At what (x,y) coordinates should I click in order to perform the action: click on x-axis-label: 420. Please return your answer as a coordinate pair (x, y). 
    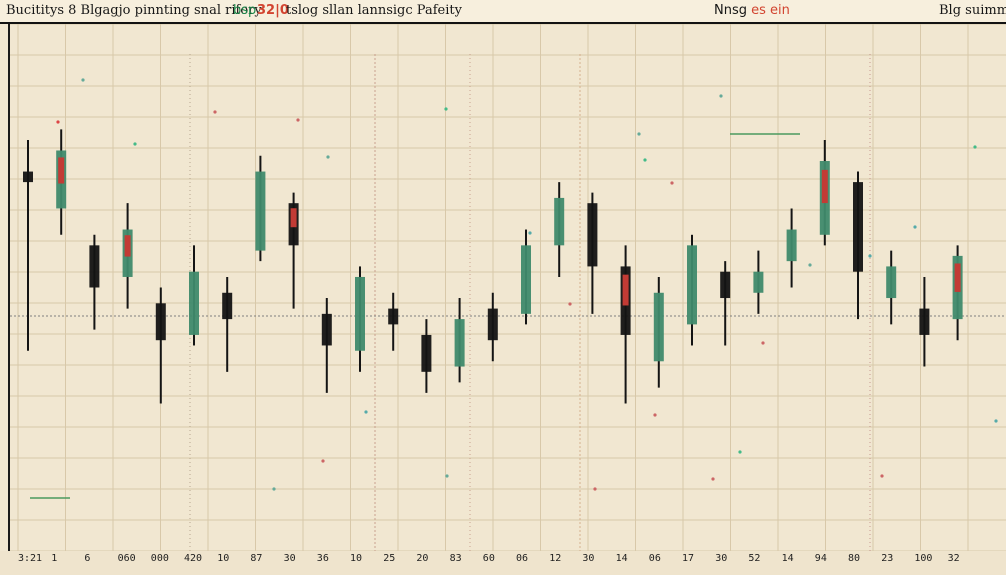
    Looking at the image, I should click on (193, 558).